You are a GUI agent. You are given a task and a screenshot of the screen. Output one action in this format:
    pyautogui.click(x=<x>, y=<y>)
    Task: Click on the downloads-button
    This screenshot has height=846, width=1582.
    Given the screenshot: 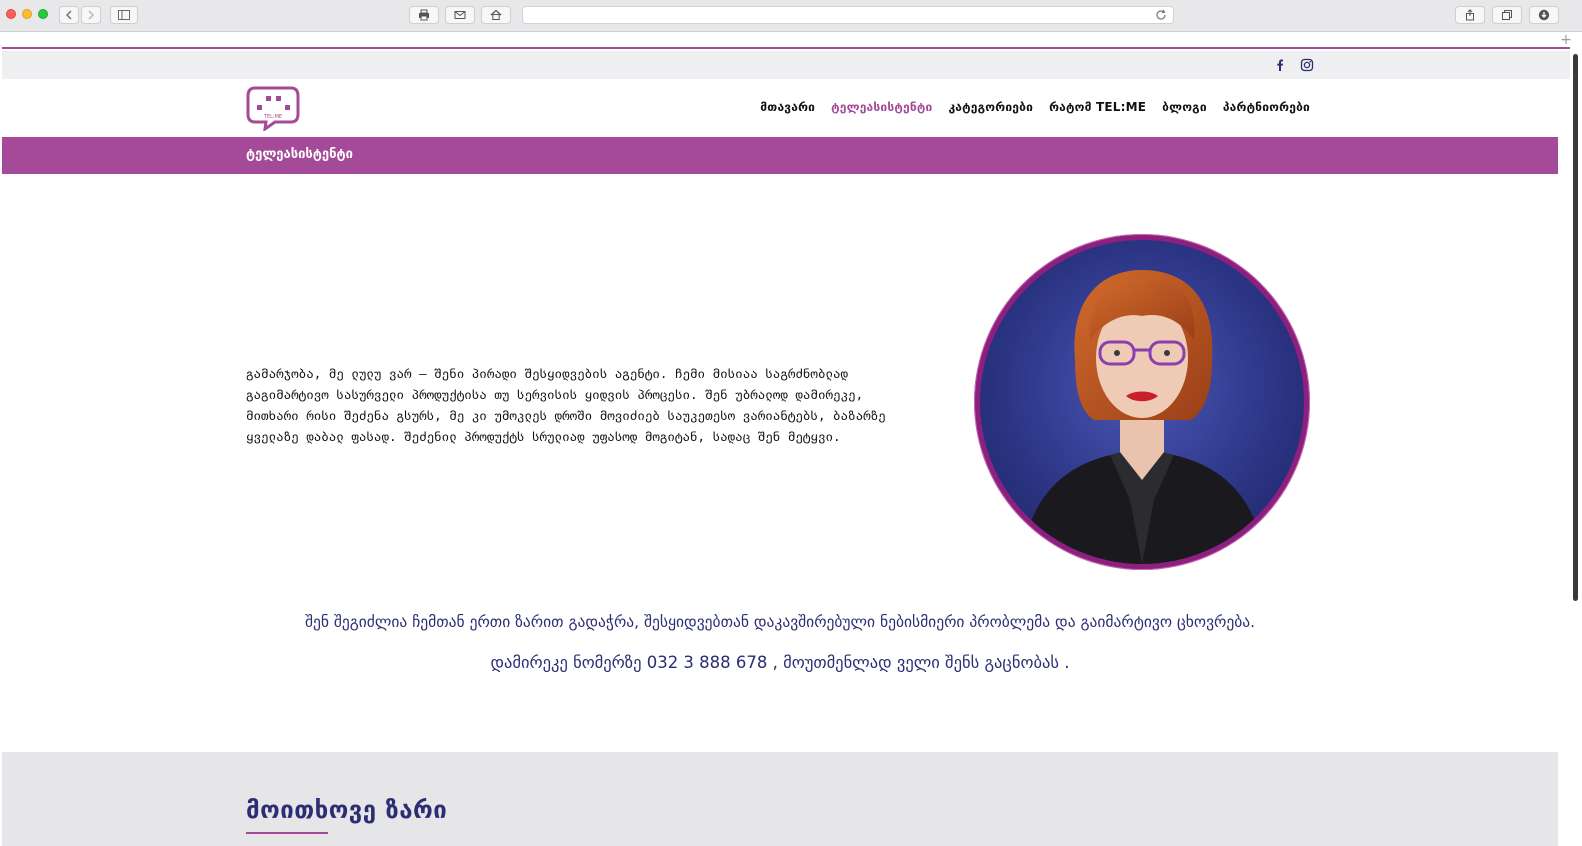 What is the action you would take?
    pyautogui.click(x=1544, y=15)
    